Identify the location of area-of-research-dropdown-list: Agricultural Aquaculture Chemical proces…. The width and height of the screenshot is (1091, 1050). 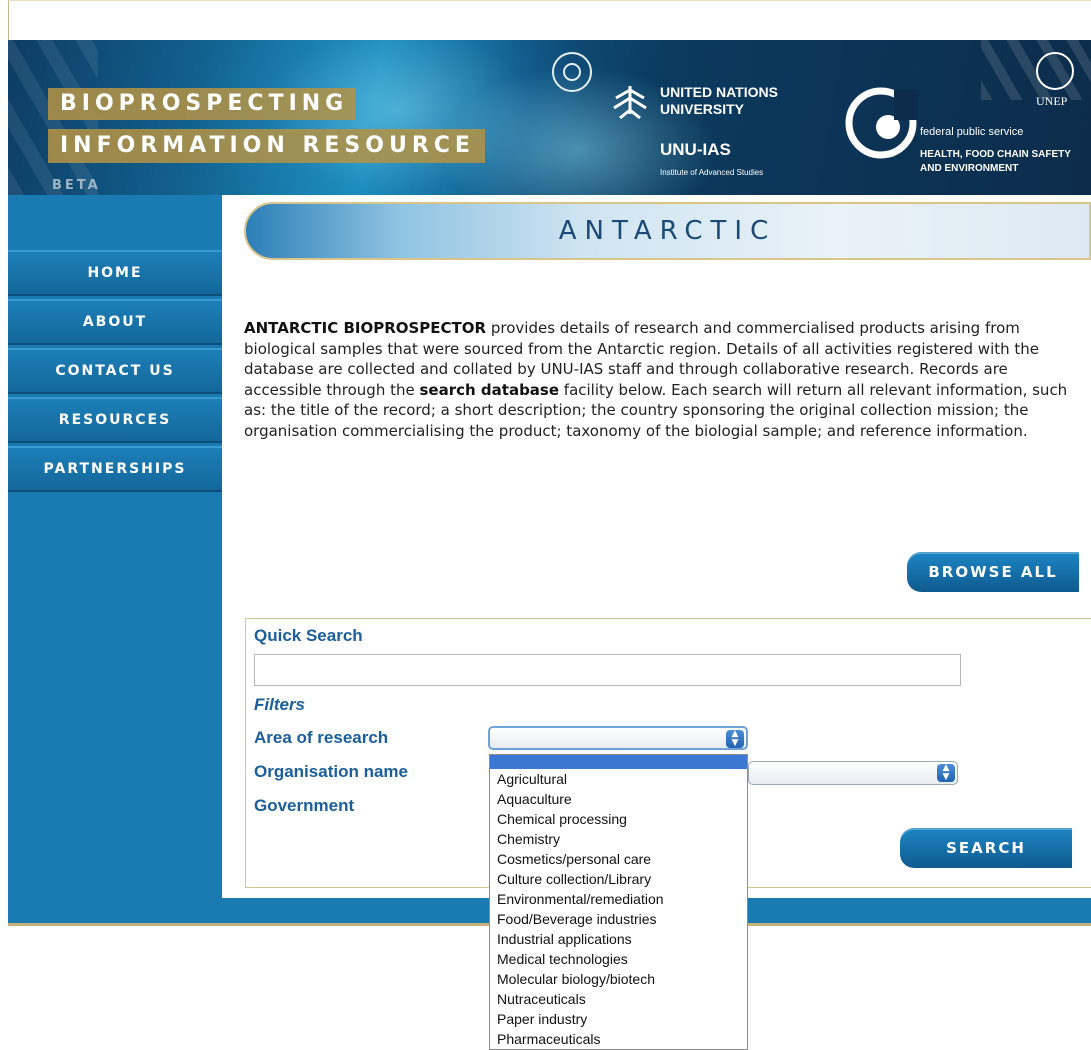
(618, 902).